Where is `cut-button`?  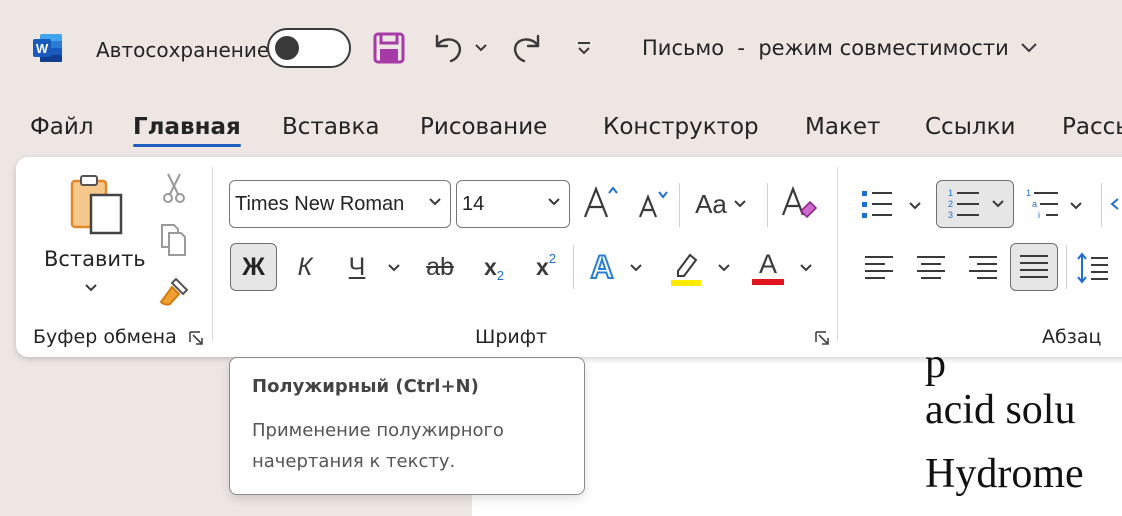
cut-button is located at coordinates (174, 188).